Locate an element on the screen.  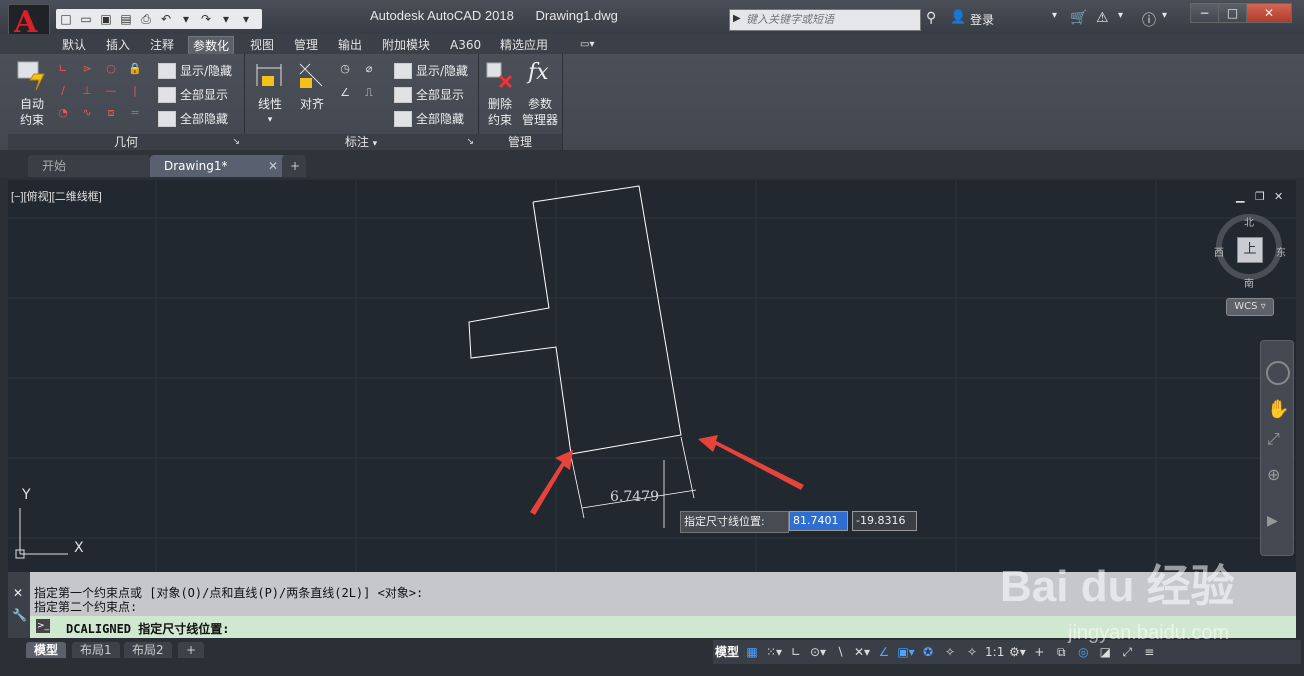
ribbon-options-icon: ▭▾ is located at coordinates (587, 45).